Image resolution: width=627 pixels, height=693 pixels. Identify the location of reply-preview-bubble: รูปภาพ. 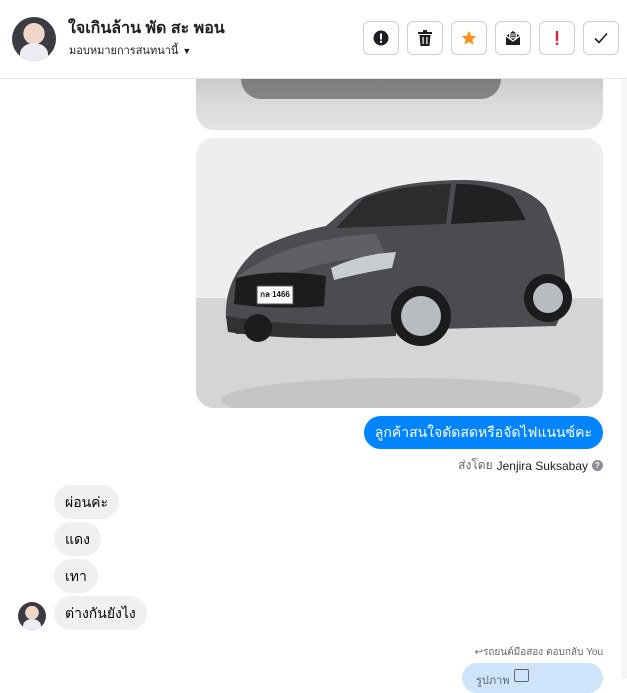
(532, 678).